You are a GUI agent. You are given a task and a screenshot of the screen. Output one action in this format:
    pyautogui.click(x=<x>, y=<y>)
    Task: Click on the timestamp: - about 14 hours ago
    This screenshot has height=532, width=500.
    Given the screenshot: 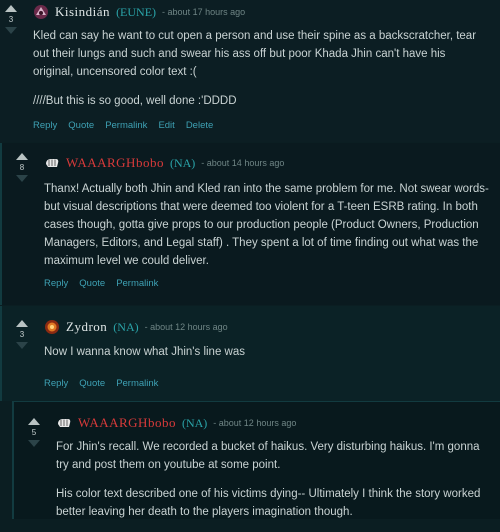 What is the action you would take?
    pyautogui.click(x=243, y=163)
    